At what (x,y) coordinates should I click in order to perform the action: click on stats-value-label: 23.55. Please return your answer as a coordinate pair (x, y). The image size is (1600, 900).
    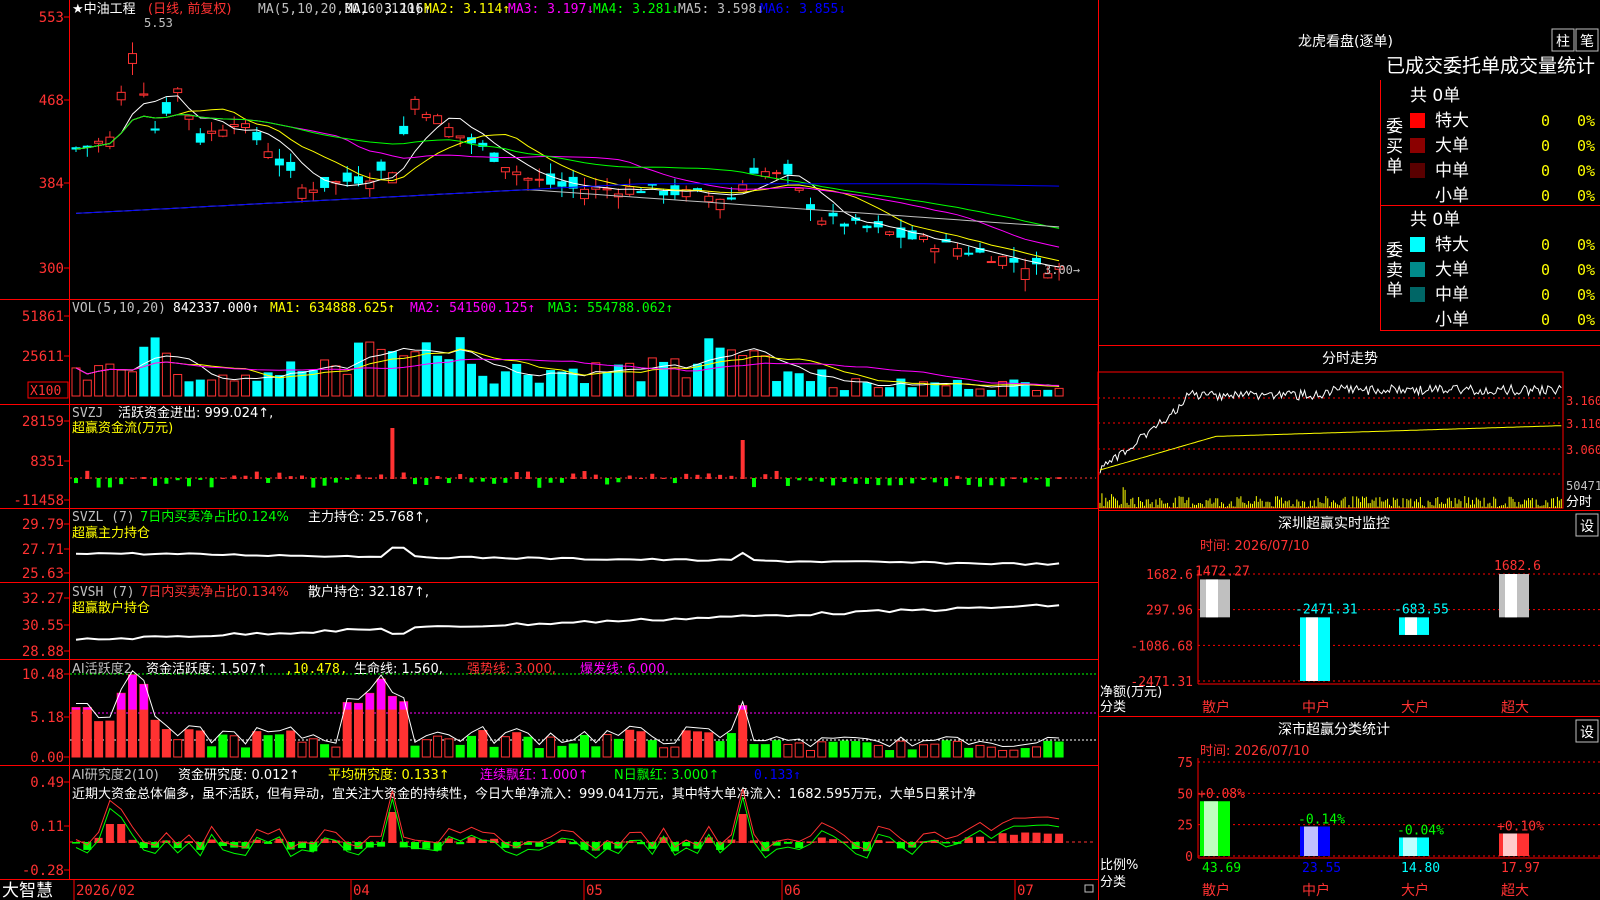
    Looking at the image, I should click on (1321, 868).